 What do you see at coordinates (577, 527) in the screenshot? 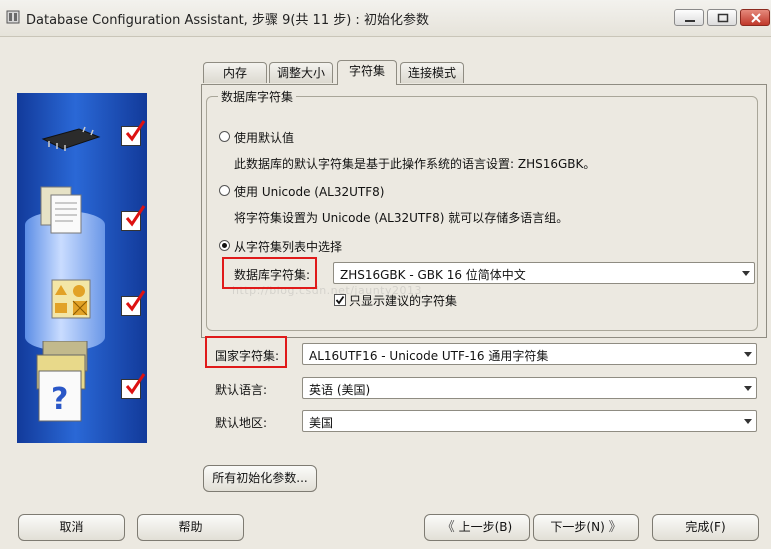
I see `next-button-label: 下一步(N)` at bounding box center [577, 527].